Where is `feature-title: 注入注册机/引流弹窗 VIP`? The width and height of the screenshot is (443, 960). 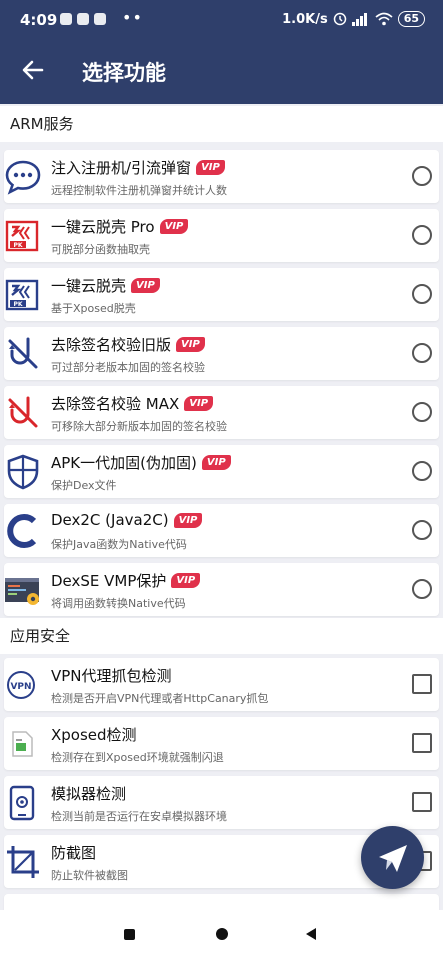
feature-title: 注入注册机/引流弹窗 VIP is located at coordinates (138, 167).